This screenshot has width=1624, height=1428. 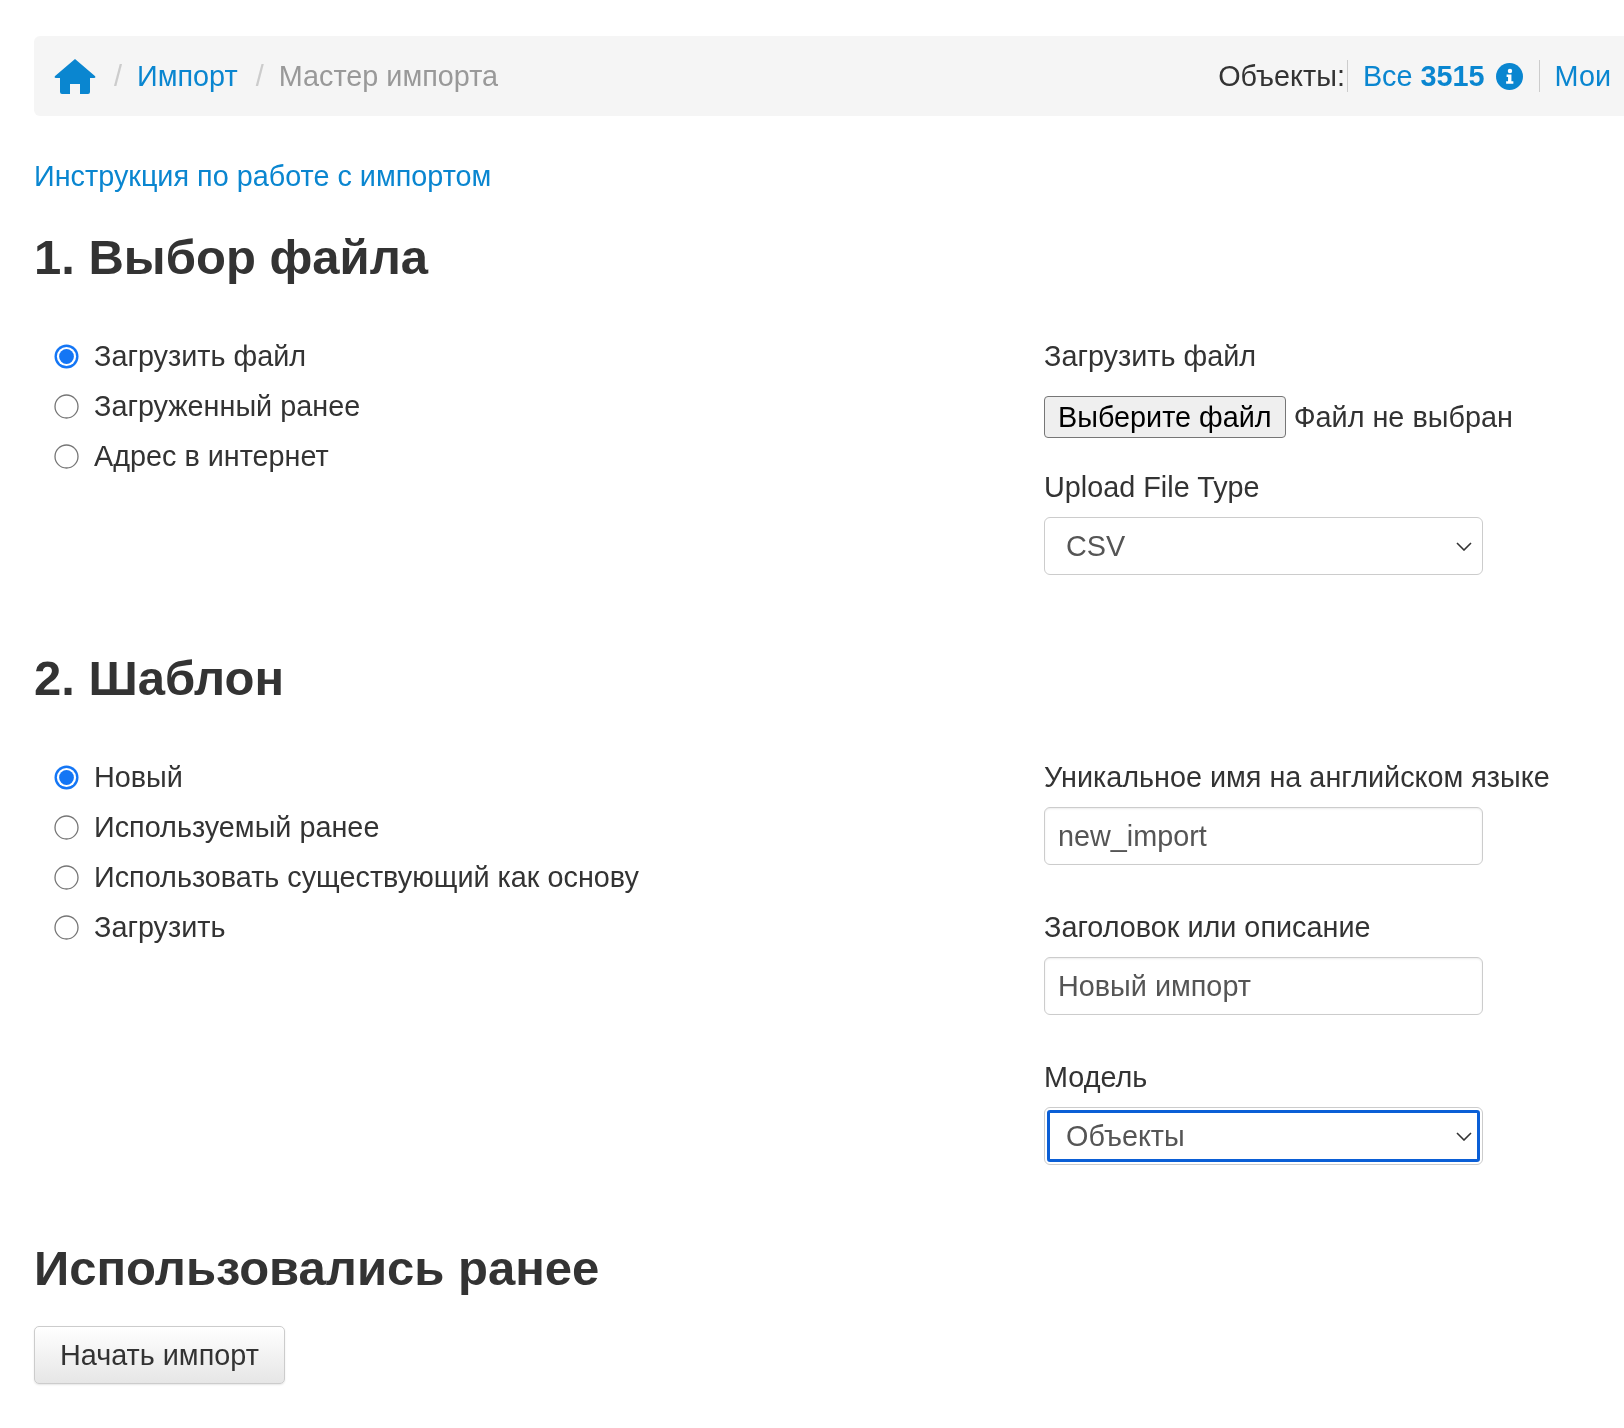 What do you see at coordinates (75, 76) in the screenshot?
I see `home-icon` at bounding box center [75, 76].